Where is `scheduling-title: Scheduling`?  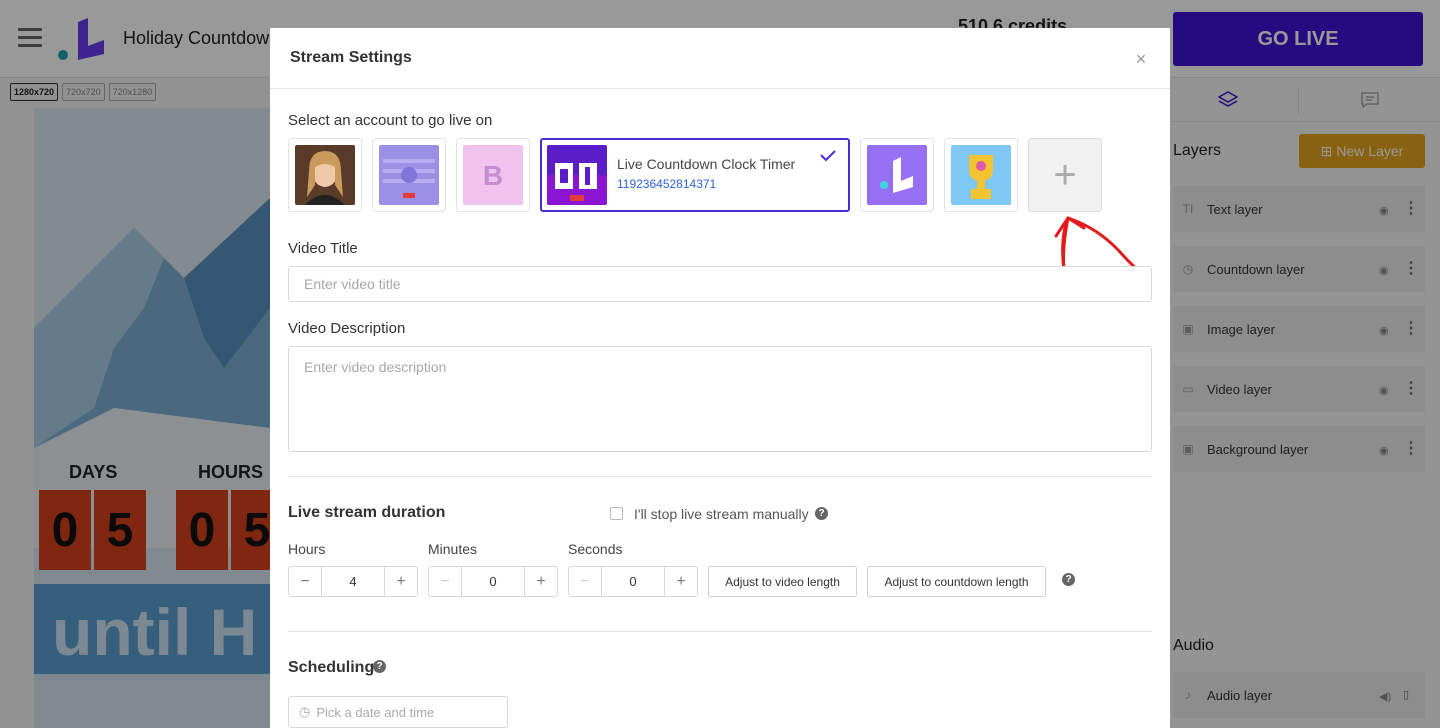 scheduling-title: Scheduling is located at coordinates (331, 667).